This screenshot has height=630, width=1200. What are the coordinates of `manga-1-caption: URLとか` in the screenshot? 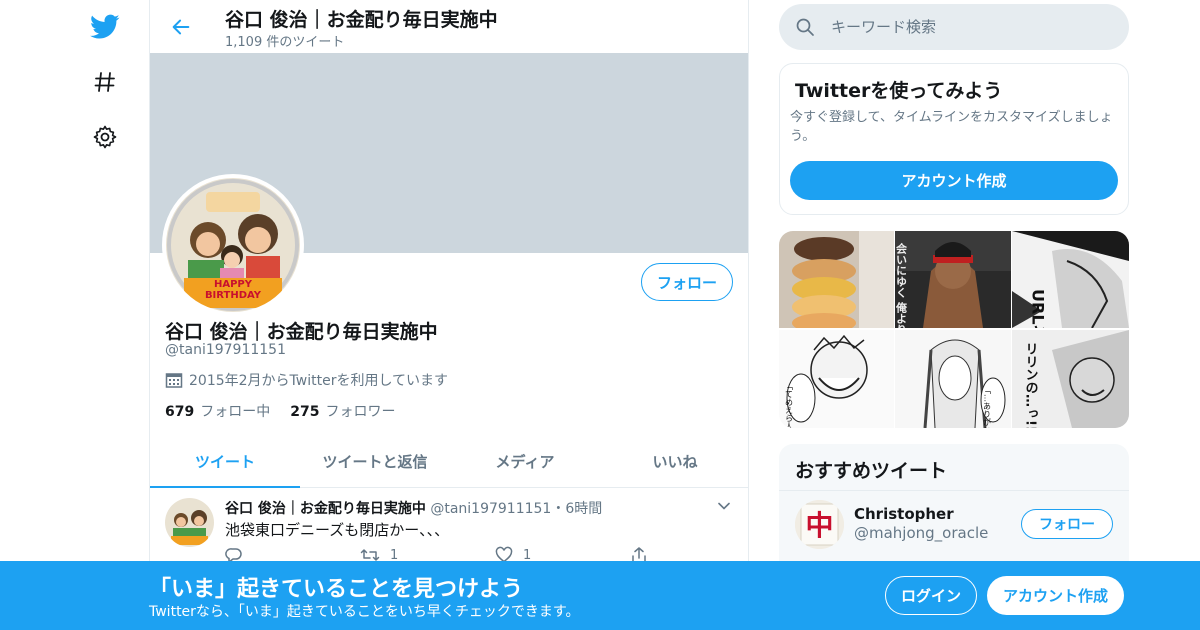 It's located at (1038, 308).